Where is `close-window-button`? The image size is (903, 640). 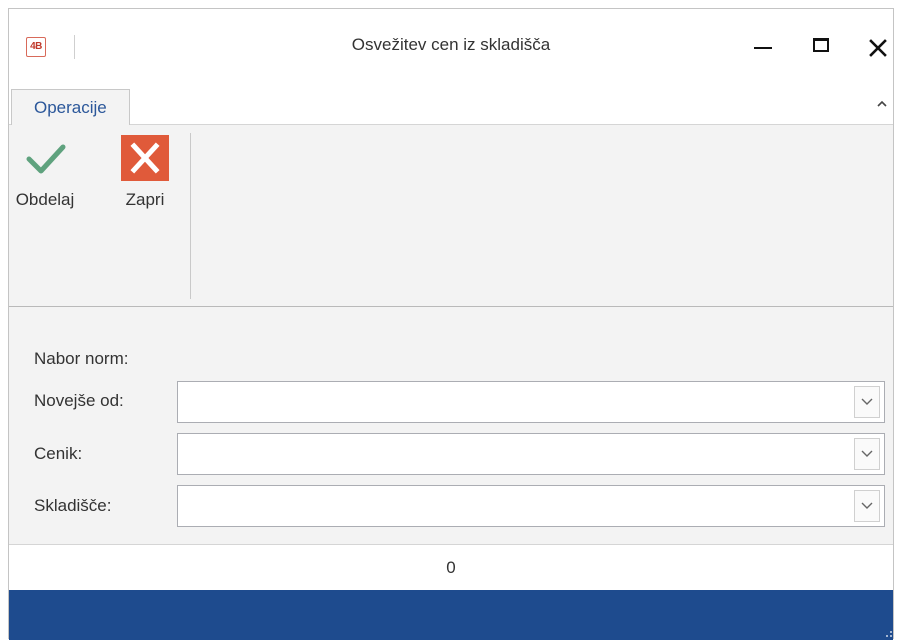 close-window-button is located at coordinates (878, 47).